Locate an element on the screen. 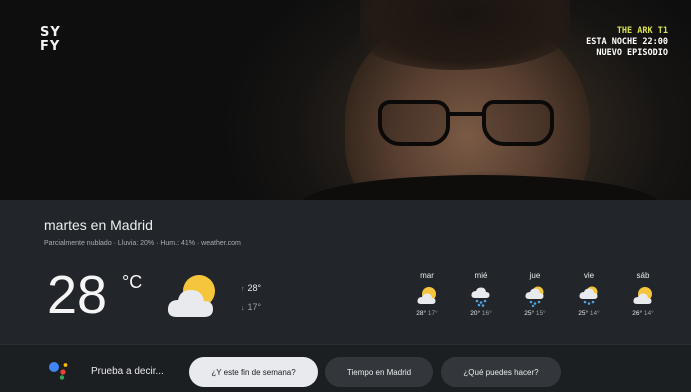 The image size is (691, 392). suggestion-chip-weekend: ¿Y este fin de semana? is located at coordinates (253, 372).